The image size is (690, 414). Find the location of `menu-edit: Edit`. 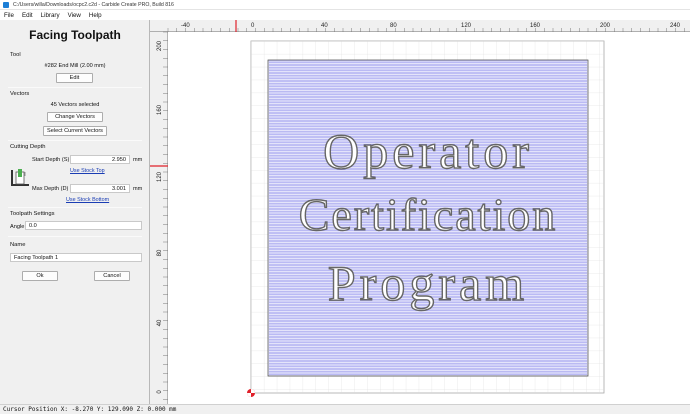

menu-edit: Edit is located at coordinates (27, 15).